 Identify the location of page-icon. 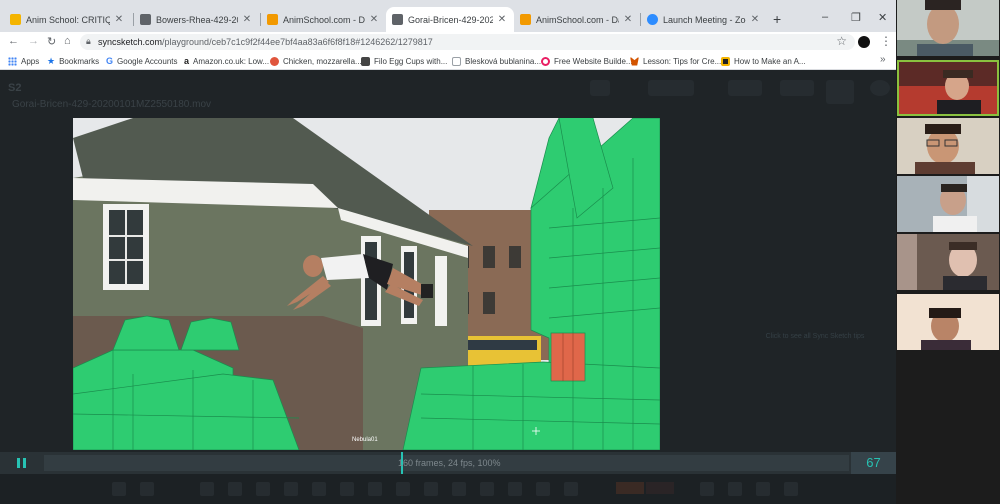
(456, 61).